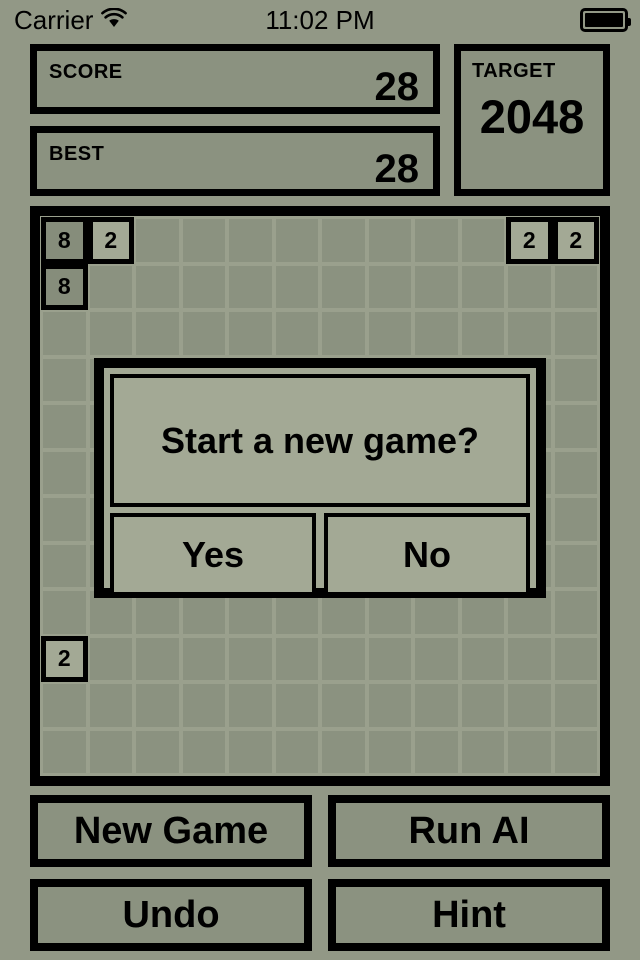 The image size is (640, 960). I want to click on dialog-yes-button: Yes, so click(213, 554).